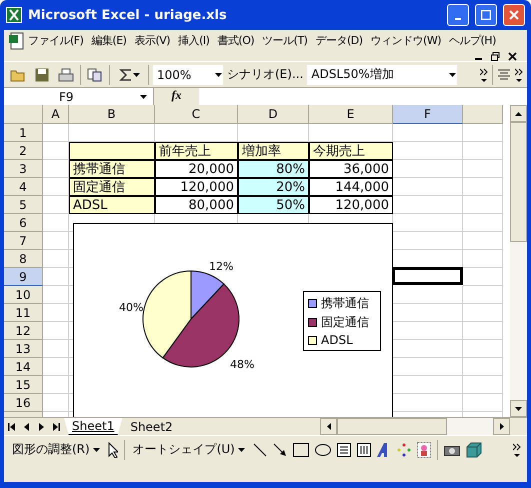 The width and height of the screenshot is (531, 488). What do you see at coordinates (483, 114) in the screenshot?
I see `column-header` at bounding box center [483, 114].